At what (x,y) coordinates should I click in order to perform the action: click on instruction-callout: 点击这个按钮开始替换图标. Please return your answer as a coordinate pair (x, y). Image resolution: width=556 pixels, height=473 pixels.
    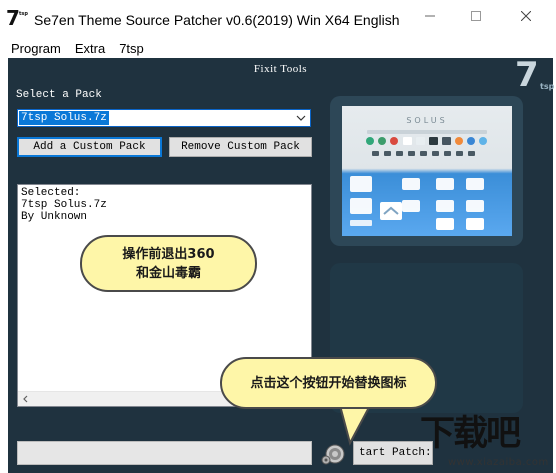
    Looking at the image, I should click on (328, 383).